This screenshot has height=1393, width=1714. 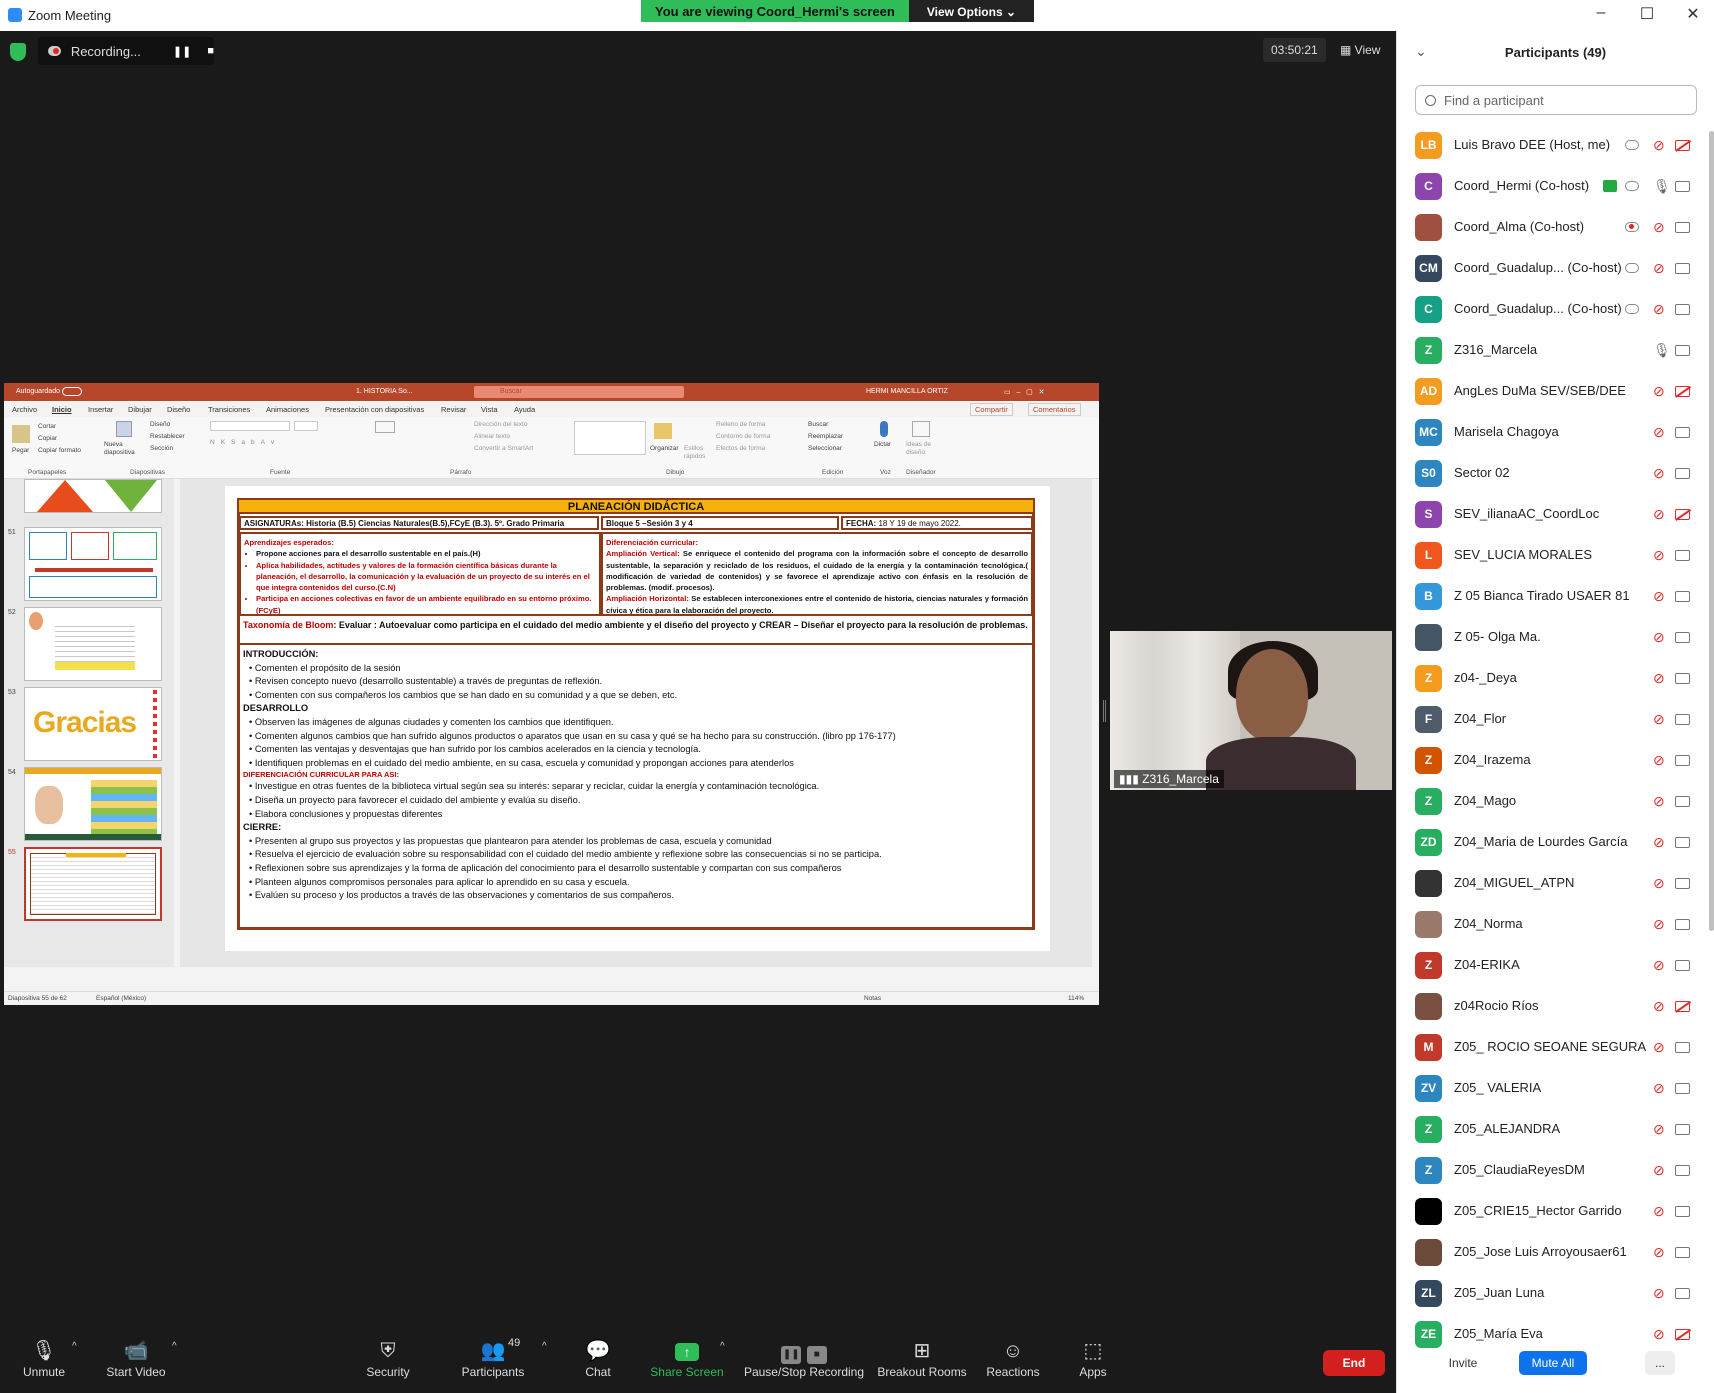 What do you see at coordinates (1555, 514) in the screenshot?
I see `participant-row: S SEV_ilianaAC_CoordLoc ⊘` at bounding box center [1555, 514].